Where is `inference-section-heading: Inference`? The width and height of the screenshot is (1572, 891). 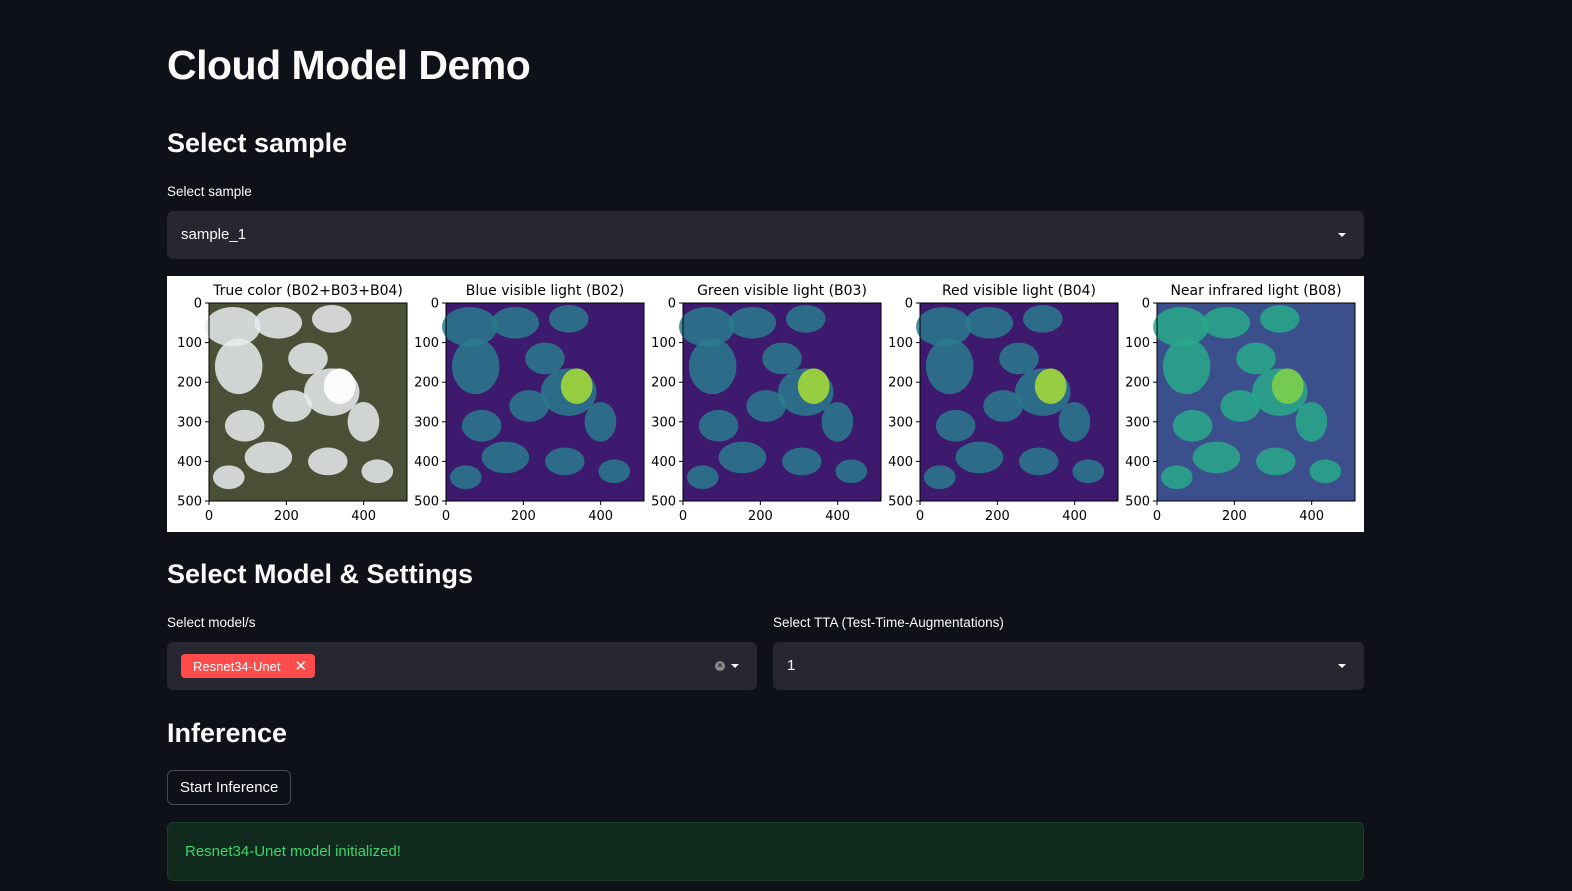 inference-section-heading: Inference is located at coordinates (227, 733).